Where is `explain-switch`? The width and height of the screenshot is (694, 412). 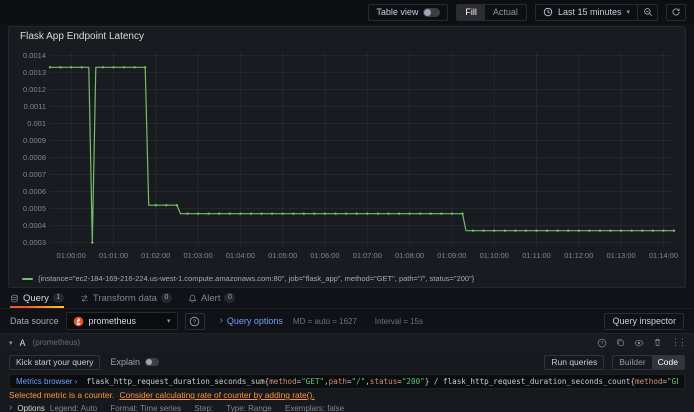
explain-switch is located at coordinates (152, 362).